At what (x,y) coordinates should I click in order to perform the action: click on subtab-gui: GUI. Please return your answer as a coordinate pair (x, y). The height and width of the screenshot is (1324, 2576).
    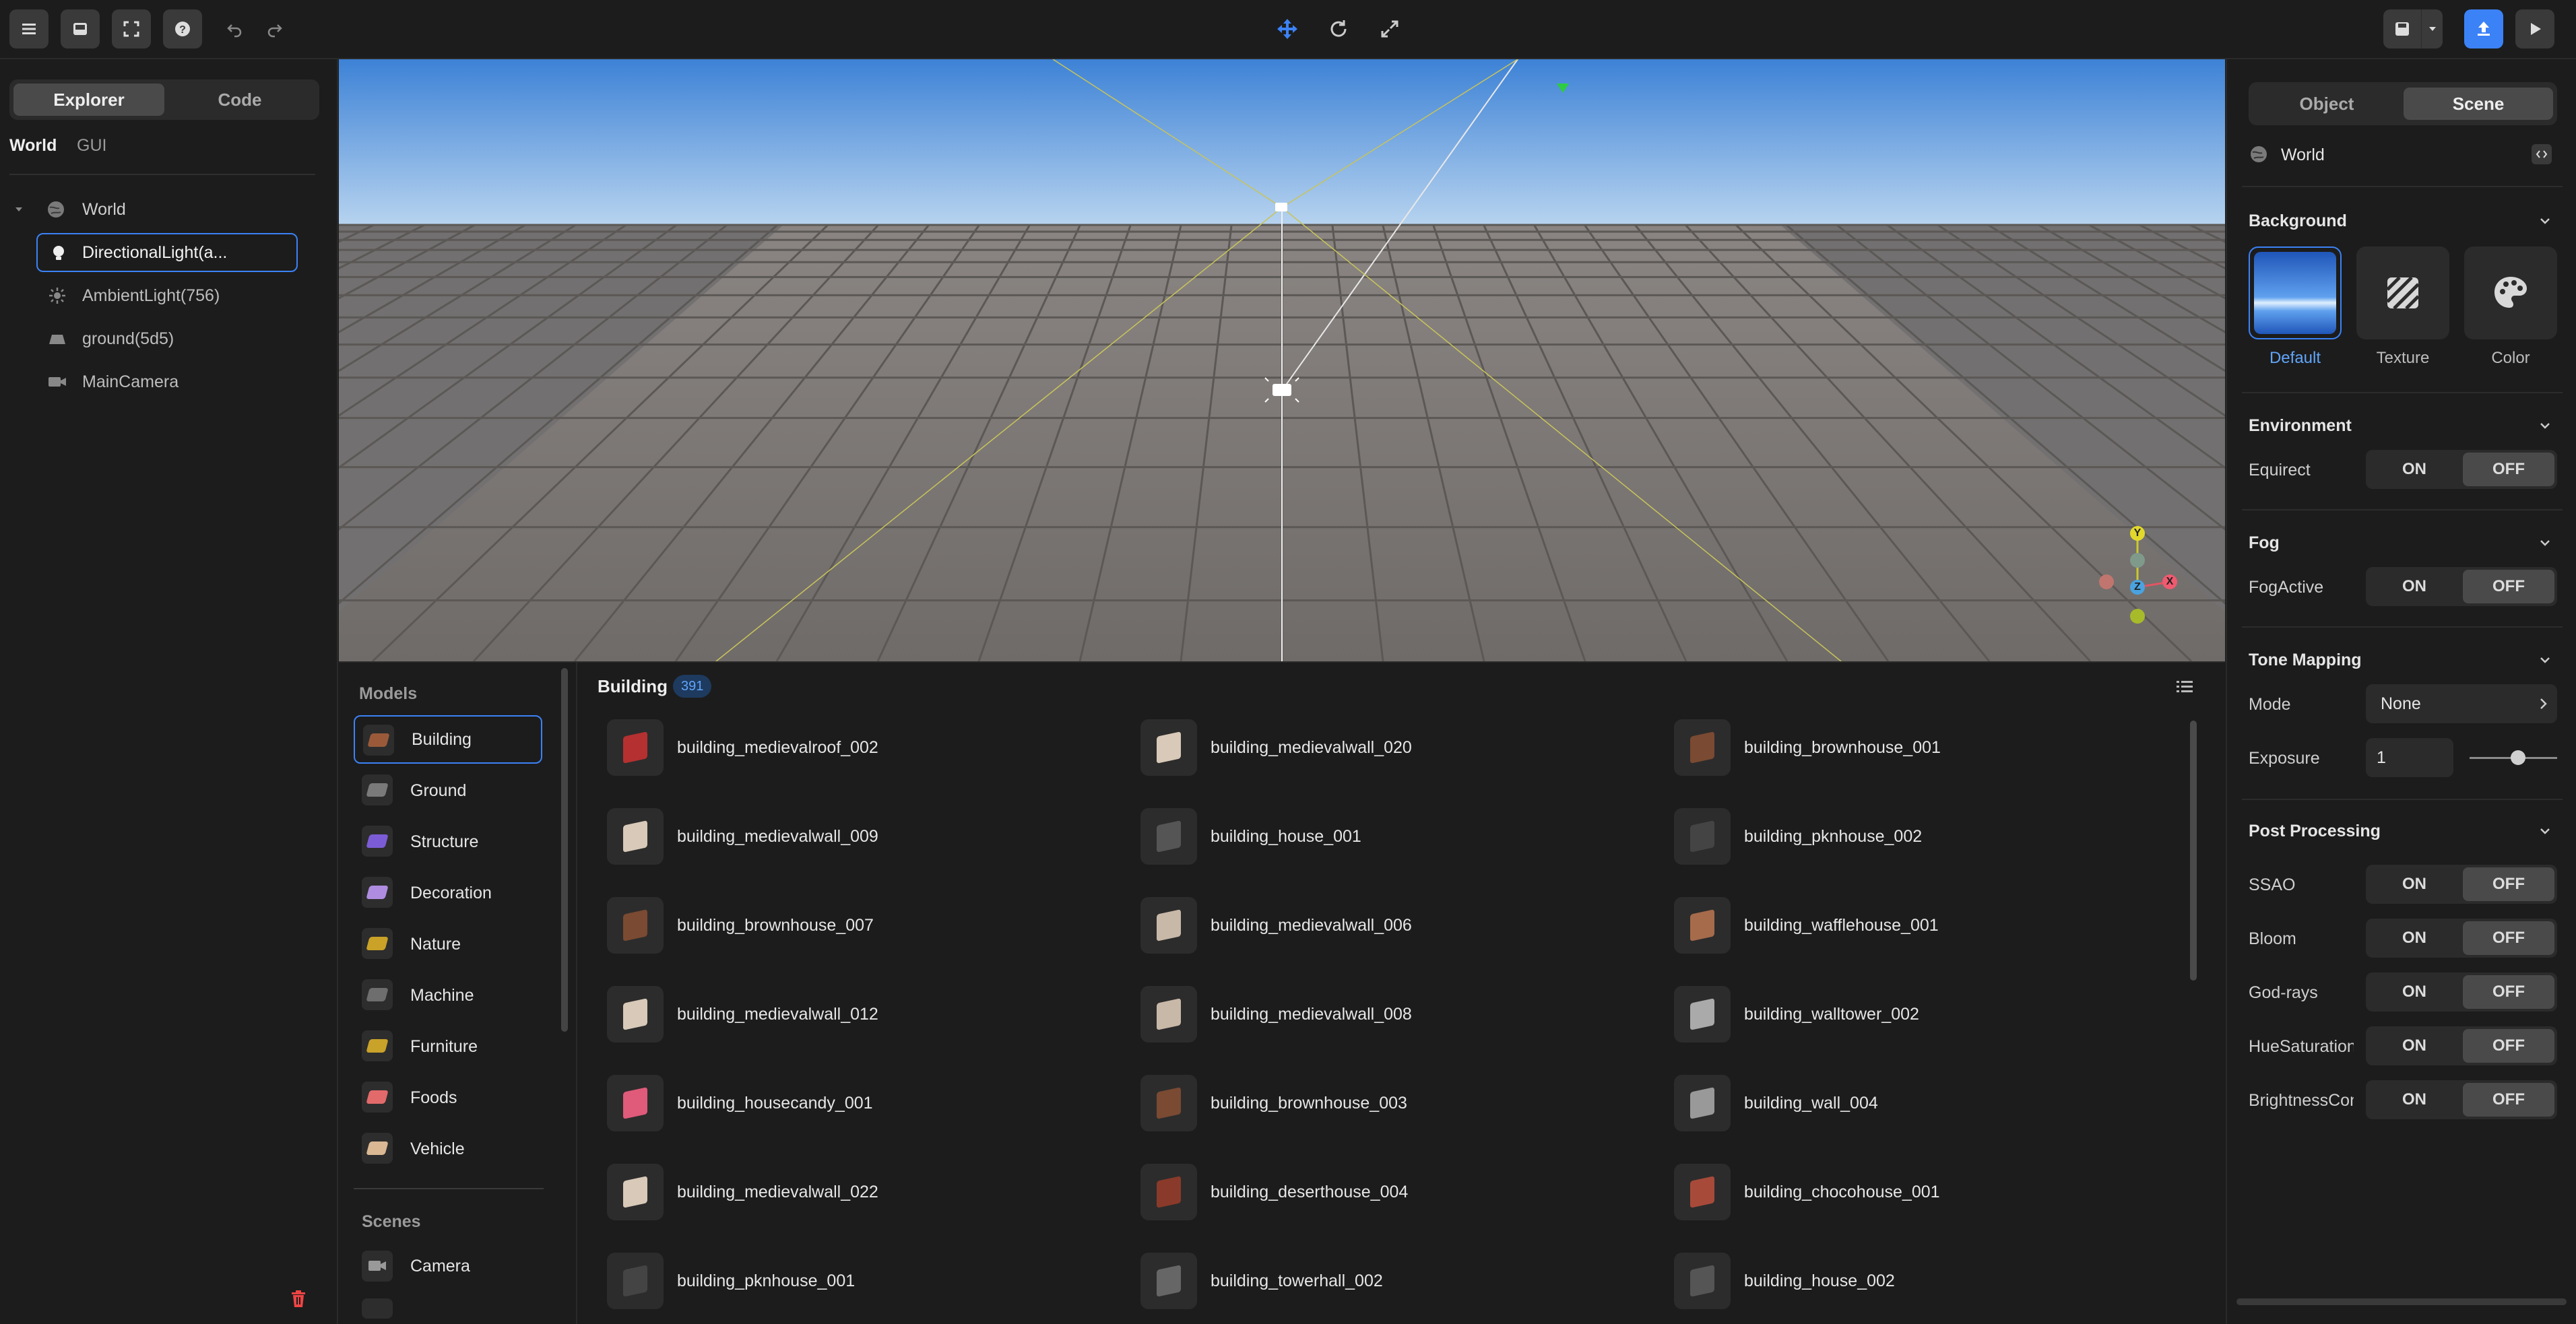
    Looking at the image, I should click on (91, 146).